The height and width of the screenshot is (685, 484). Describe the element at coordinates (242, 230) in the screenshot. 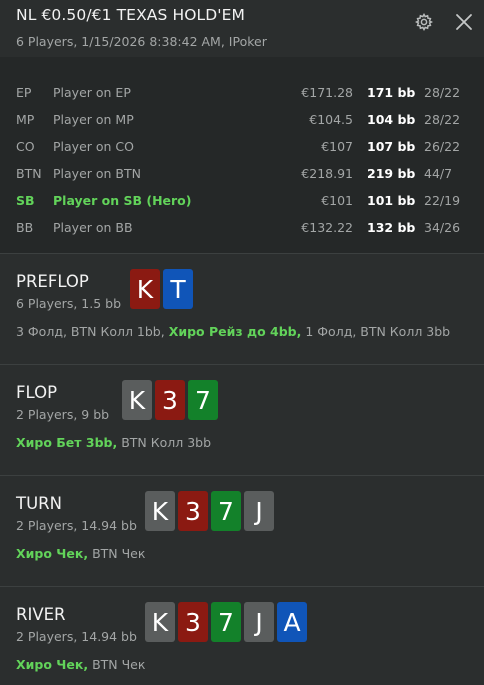

I see `player-row: BB Player on BB €132.22 132 bb 34/26` at that location.